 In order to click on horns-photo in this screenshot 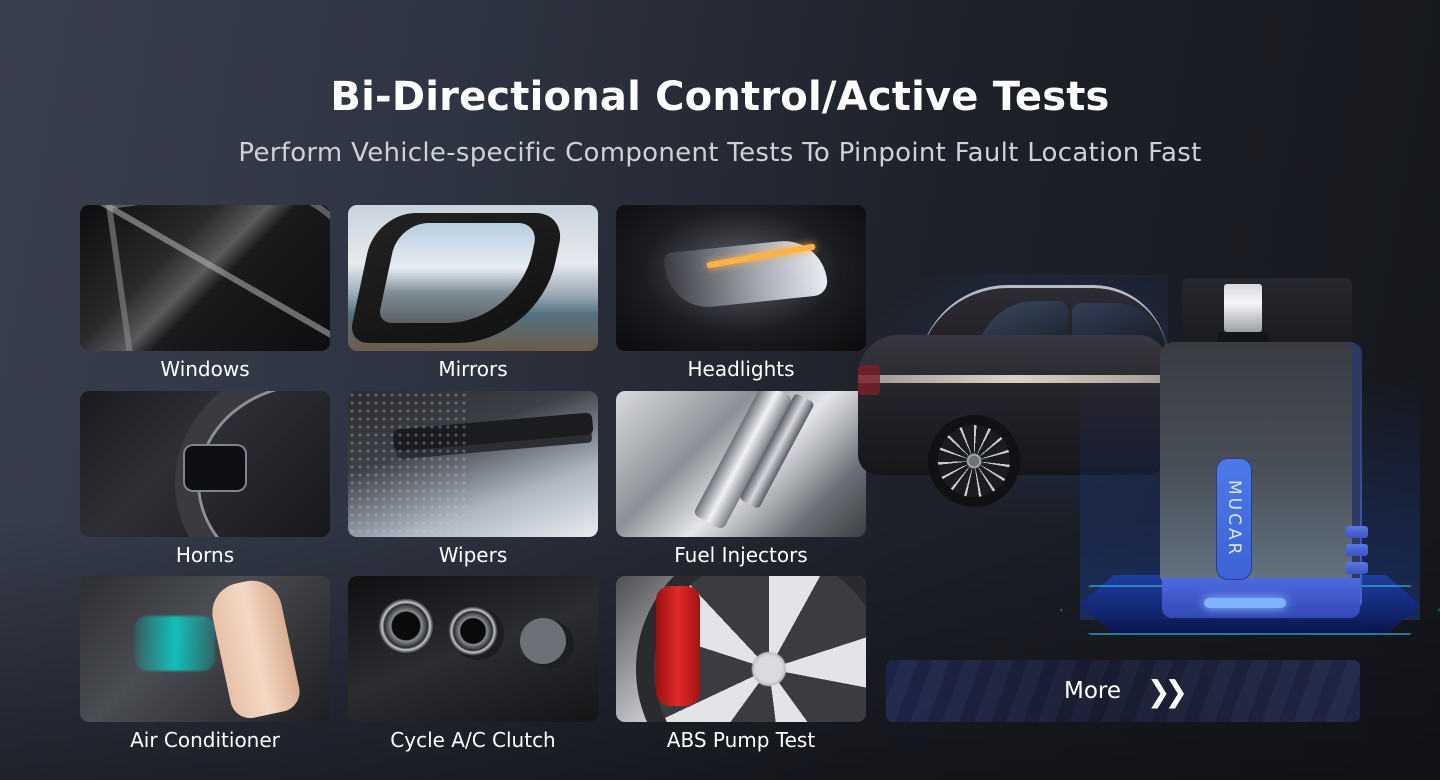, I will do `click(205, 464)`.